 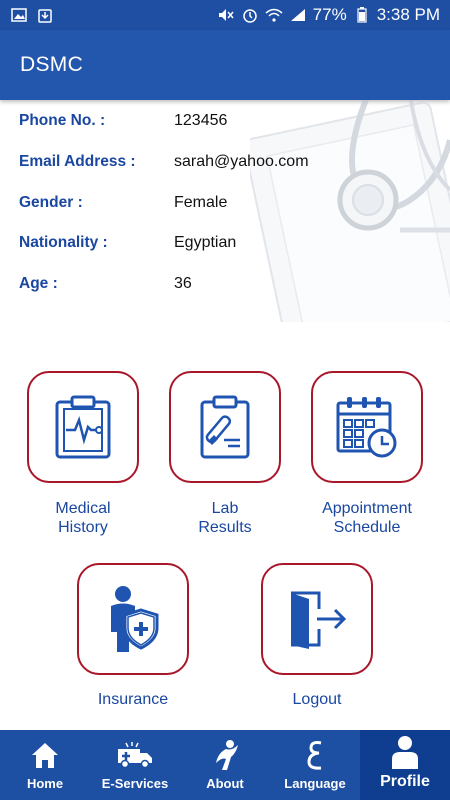 I want to click on person-shield-icon, so click(x=135, y=619).